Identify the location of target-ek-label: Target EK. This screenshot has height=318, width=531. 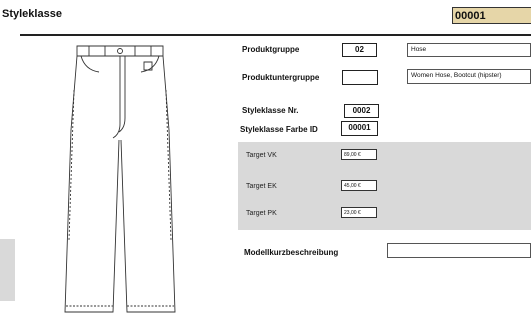
(261, 186).